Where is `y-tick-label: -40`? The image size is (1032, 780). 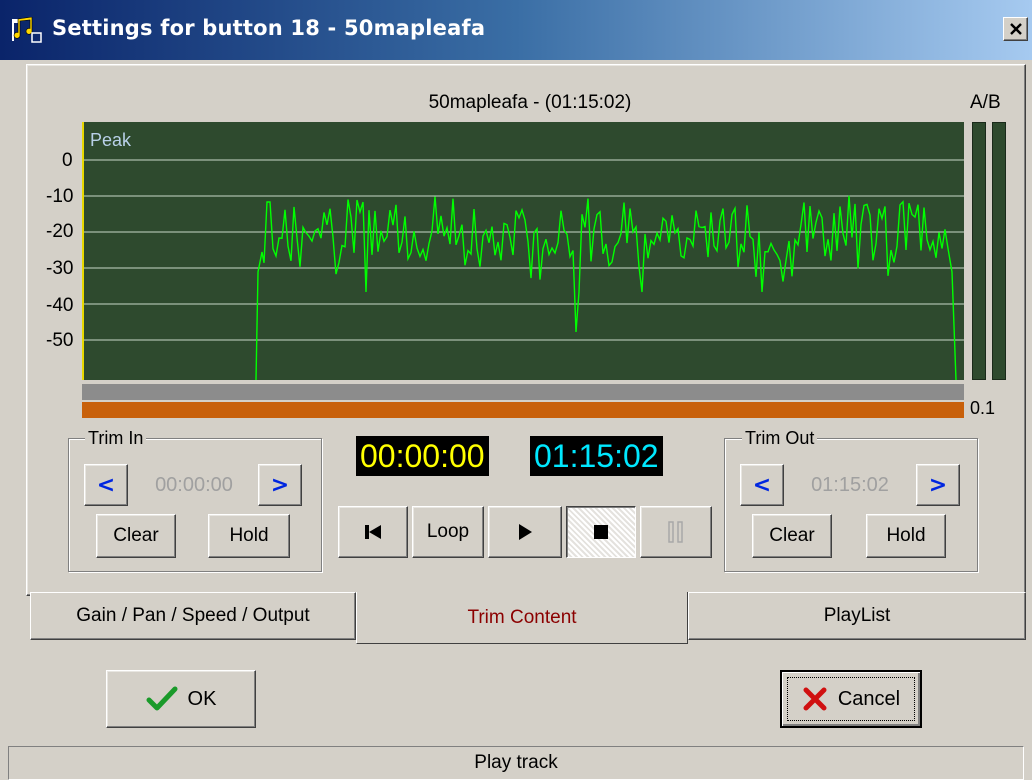
y-tick-label: -40 is located at coordinates (60, 305).